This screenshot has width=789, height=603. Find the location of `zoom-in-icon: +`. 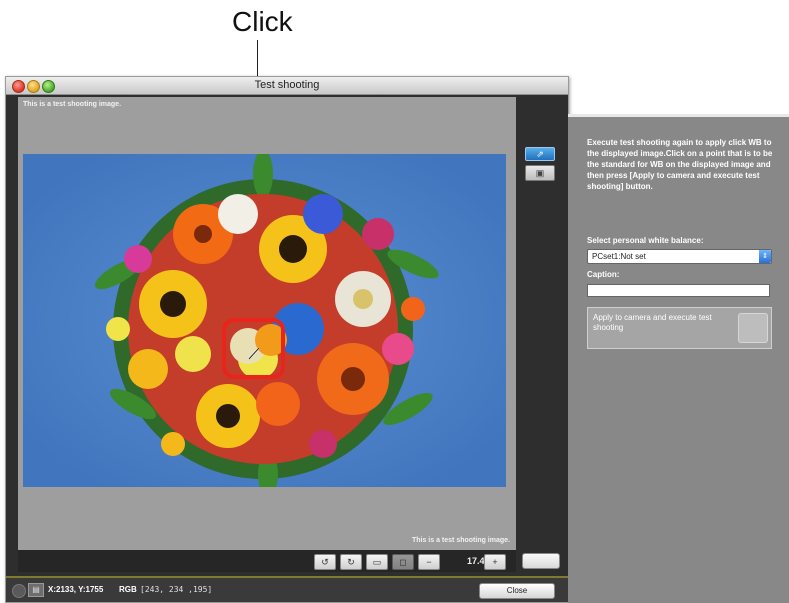

zoom-in-icon: + is located at coordinates (495, 562).